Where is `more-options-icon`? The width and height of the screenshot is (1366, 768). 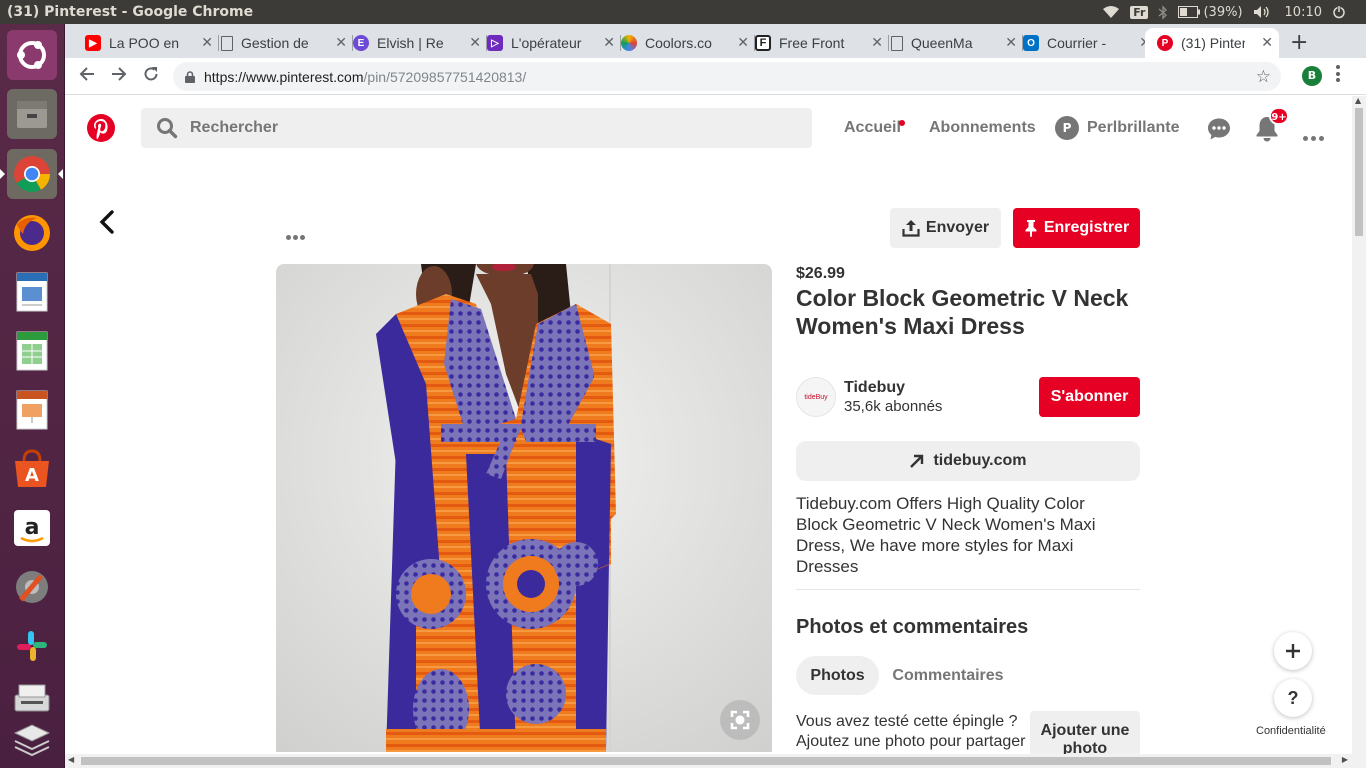
more-options-icon is located at coordinates (1313, 135).